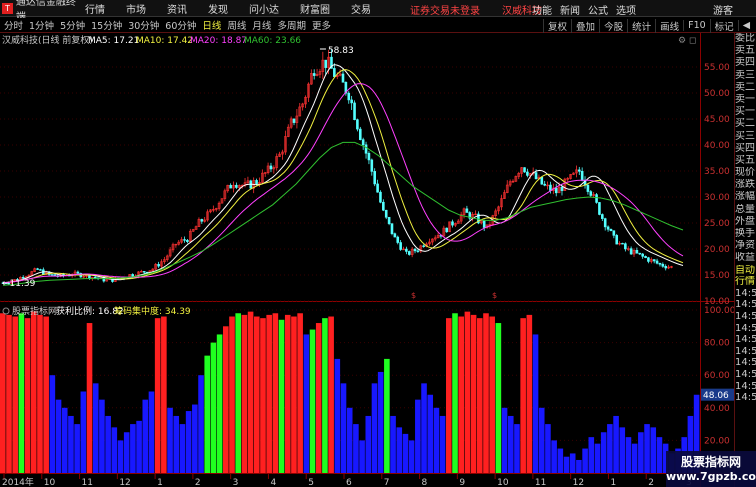 The height and width of the screenshot is (487, 756). What do you see at coordinates (717, 250) in the screenshot?
I see `main-y-tick: 20.00` at bounding box center [717, 250].